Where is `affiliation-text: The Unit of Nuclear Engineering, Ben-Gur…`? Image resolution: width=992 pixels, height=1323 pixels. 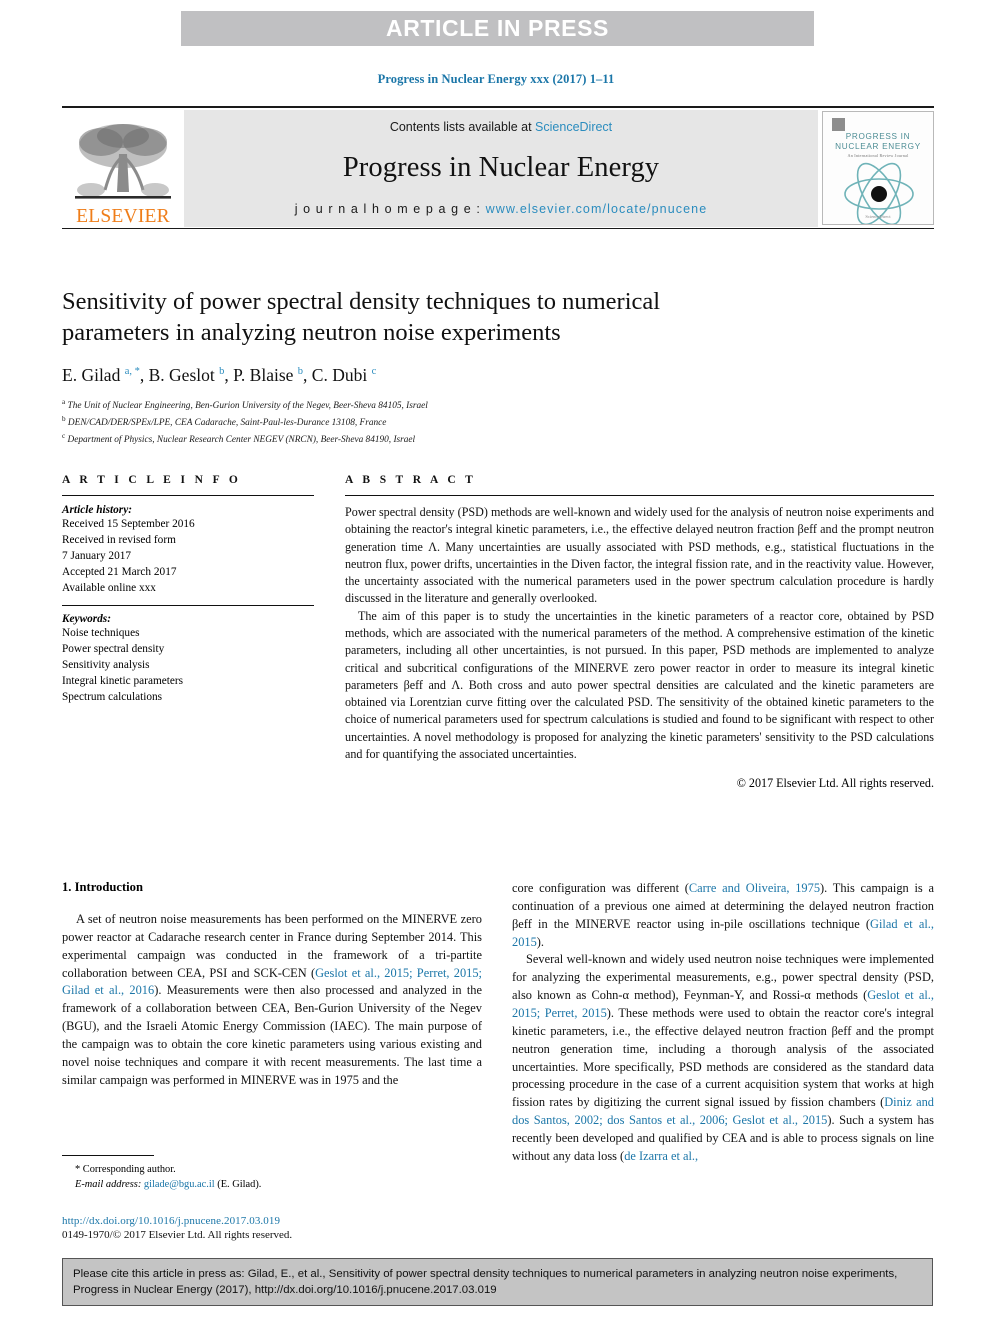 affiliation-text: The Unit of Nuclear Engineering, Ben-Gur… is located at coordinates (247, 405).